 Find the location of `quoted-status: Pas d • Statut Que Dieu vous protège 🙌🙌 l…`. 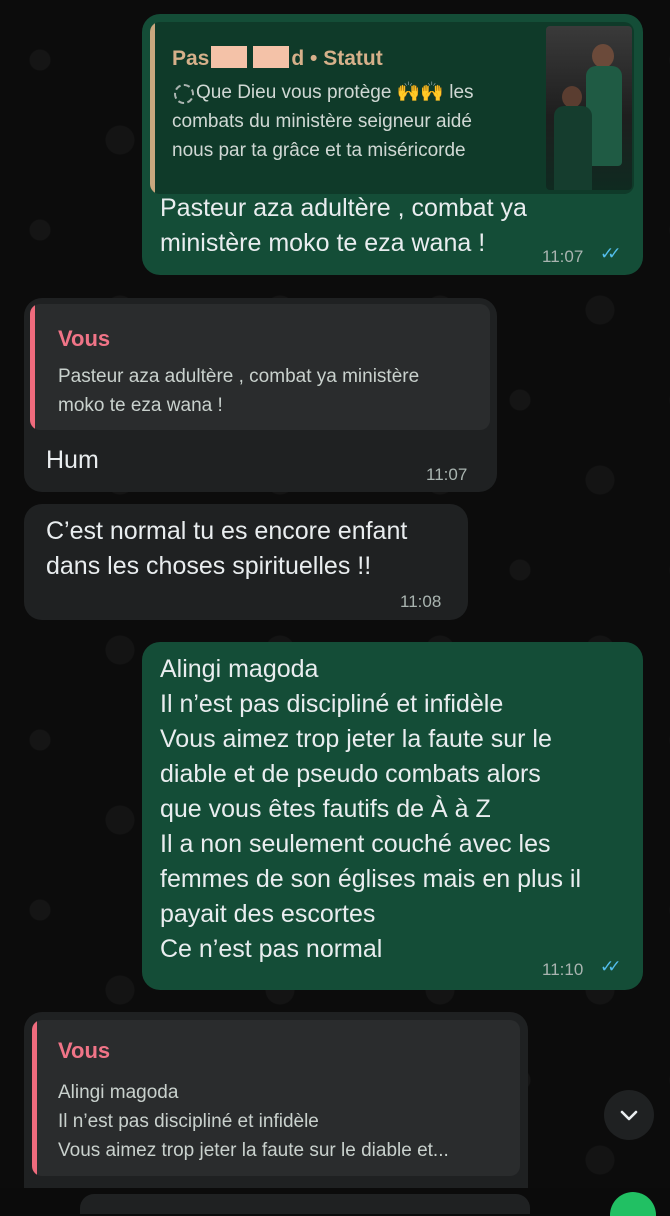

quoted-status: Pas d • Statut Que Dieu vous protège 🙌🙌 l… is located at coordinates (392, 108).